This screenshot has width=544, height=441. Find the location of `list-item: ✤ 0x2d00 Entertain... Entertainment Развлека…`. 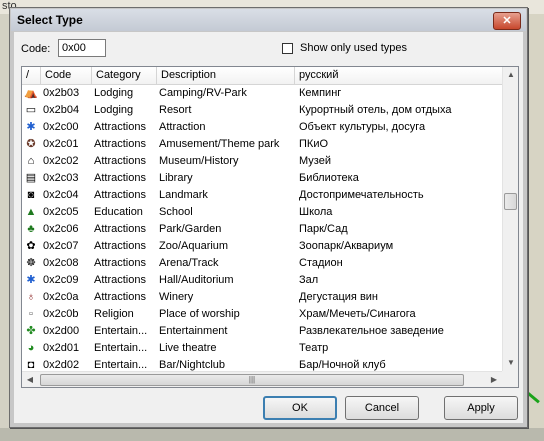

list-item: ✤ 0x2d00 Entertain... Entertainment Развлека… is located at coordinates (262, 331).